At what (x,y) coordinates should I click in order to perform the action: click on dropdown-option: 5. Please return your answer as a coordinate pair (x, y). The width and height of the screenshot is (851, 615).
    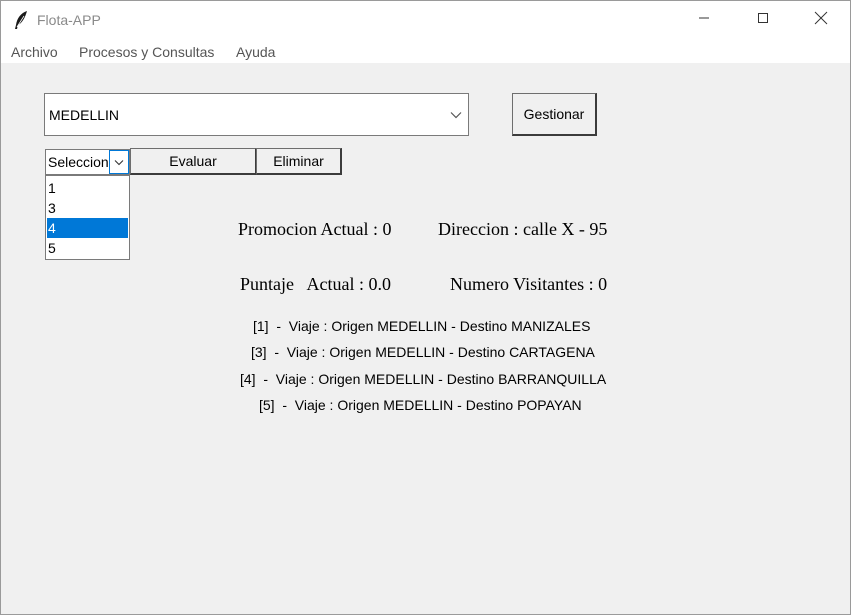
    Looking at the image, I should click on (87, 248).